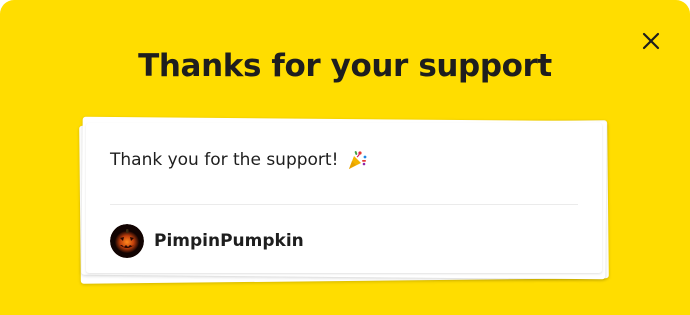  I want to click on supporter-name: PimpinPumpkin, so click(229, 241).